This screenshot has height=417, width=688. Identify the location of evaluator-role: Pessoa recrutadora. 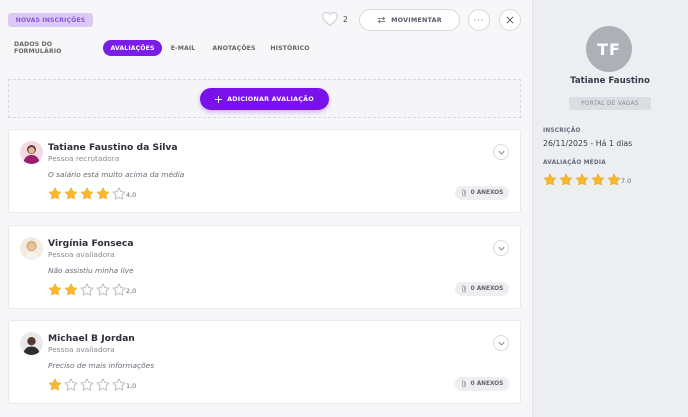
(84, 158).